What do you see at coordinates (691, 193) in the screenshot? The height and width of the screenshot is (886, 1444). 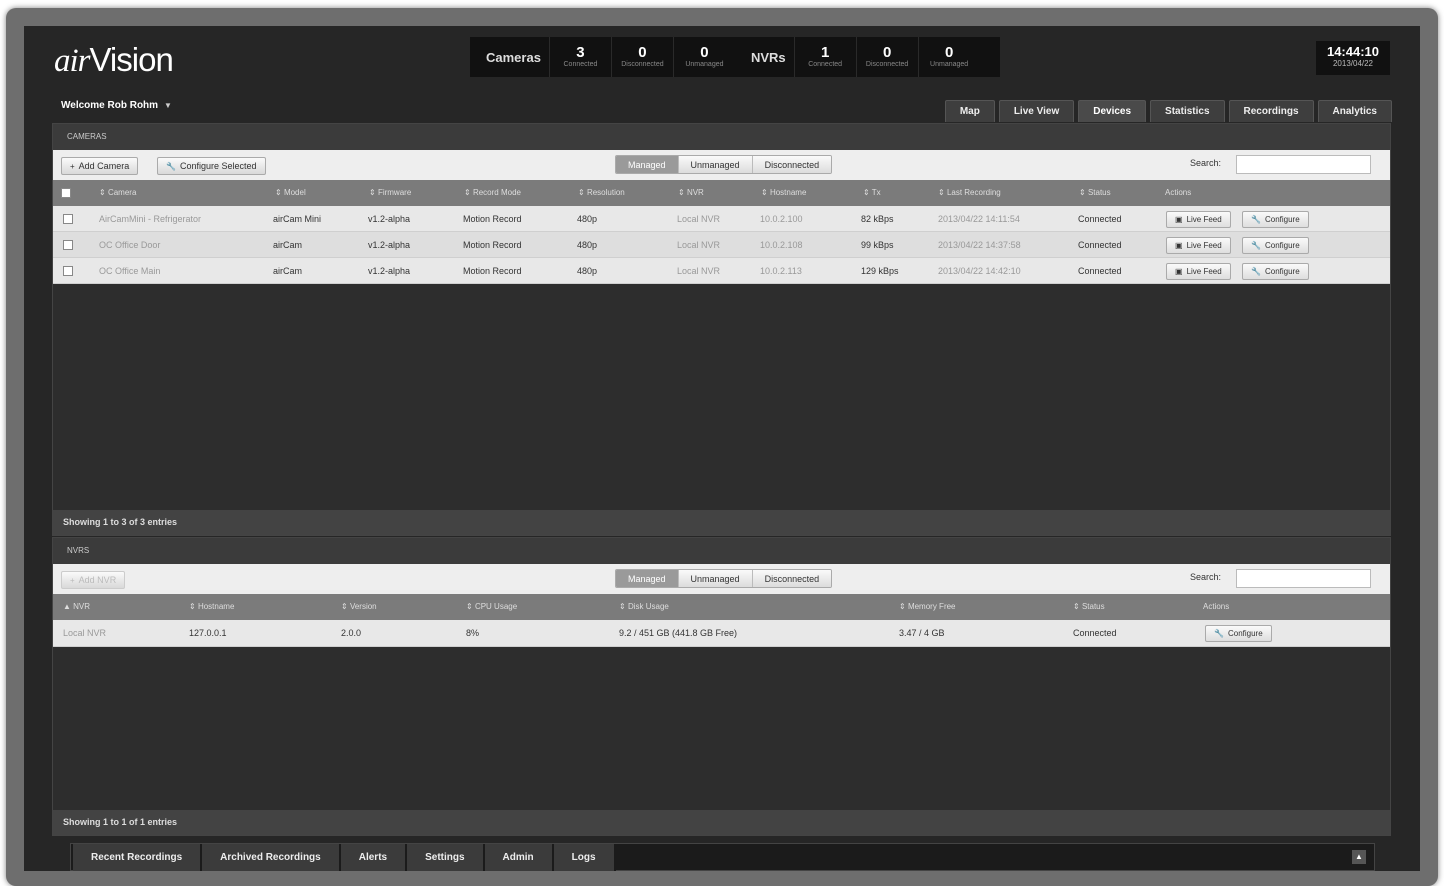 I see `col-nvr: ⇕ NVR` at bounding box center [691, 193].